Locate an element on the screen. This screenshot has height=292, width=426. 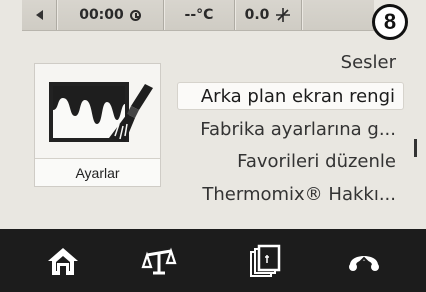
settings-tile: Ayarlar is located at coordinates (97, 125).